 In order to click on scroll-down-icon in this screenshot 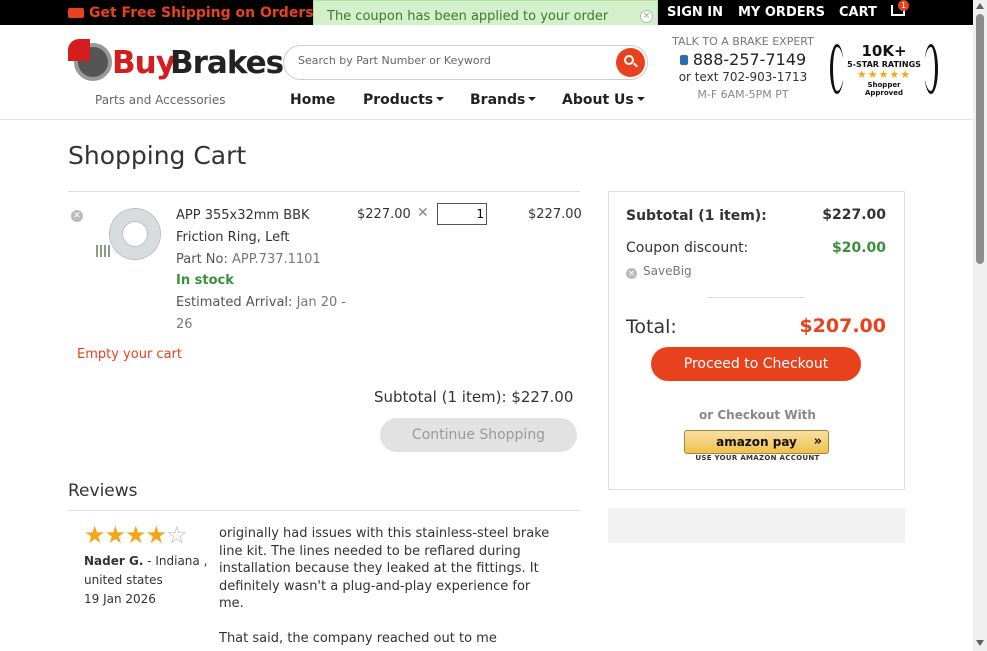, I will do `click(980, 643)`.